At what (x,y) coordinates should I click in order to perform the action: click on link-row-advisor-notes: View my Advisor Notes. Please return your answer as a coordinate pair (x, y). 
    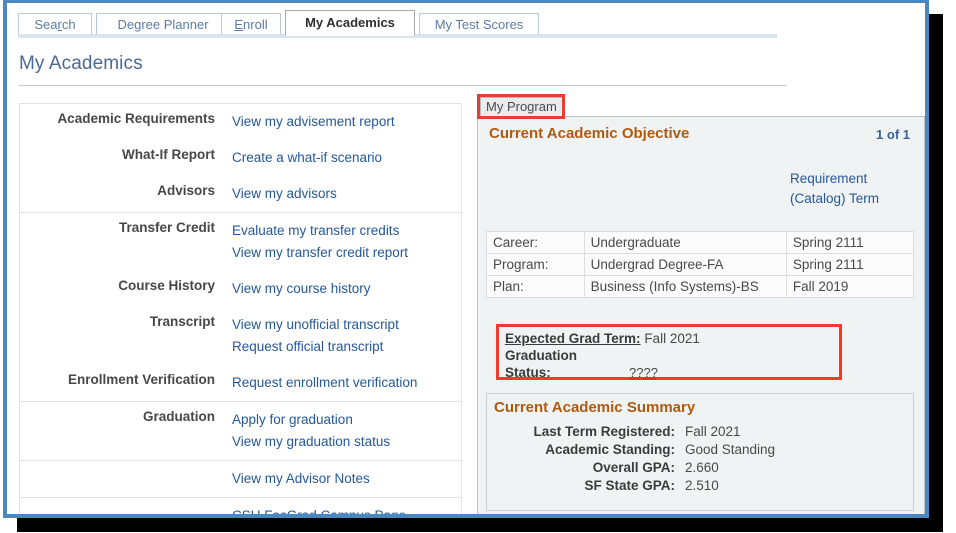
    Looking at the image, I should click on (240, 479).